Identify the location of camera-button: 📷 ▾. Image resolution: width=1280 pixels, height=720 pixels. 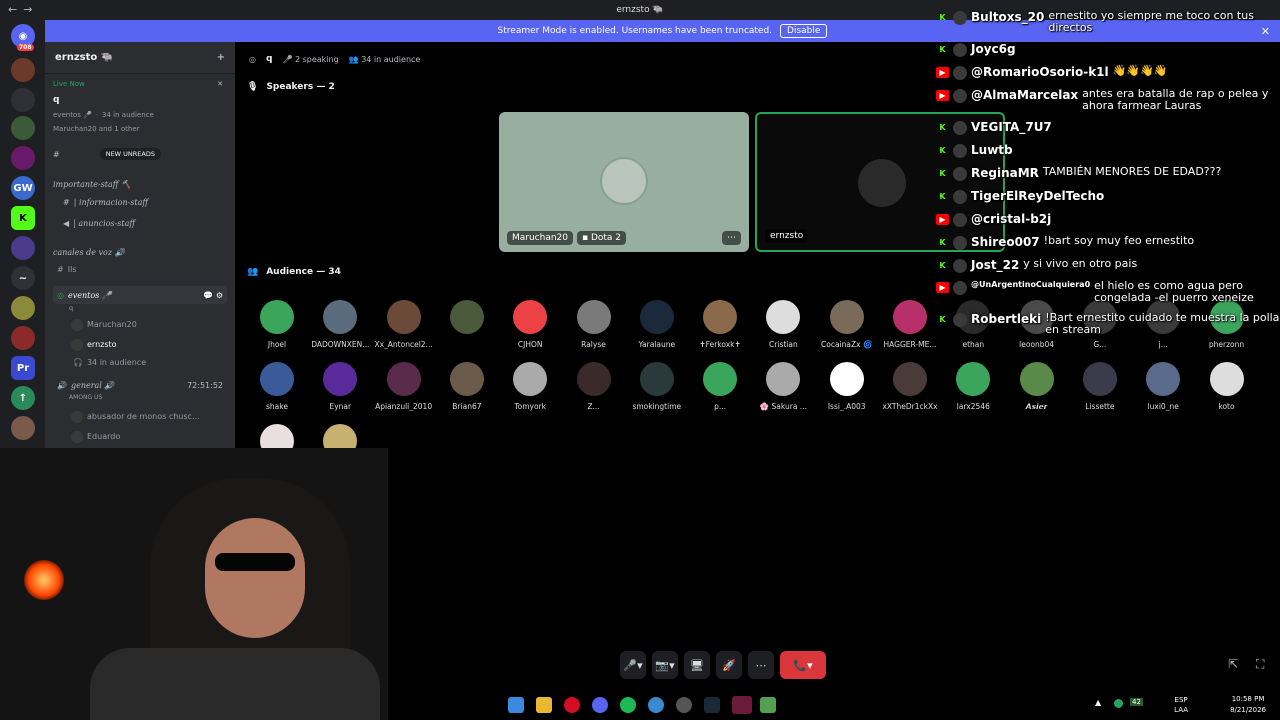
(665, 665).